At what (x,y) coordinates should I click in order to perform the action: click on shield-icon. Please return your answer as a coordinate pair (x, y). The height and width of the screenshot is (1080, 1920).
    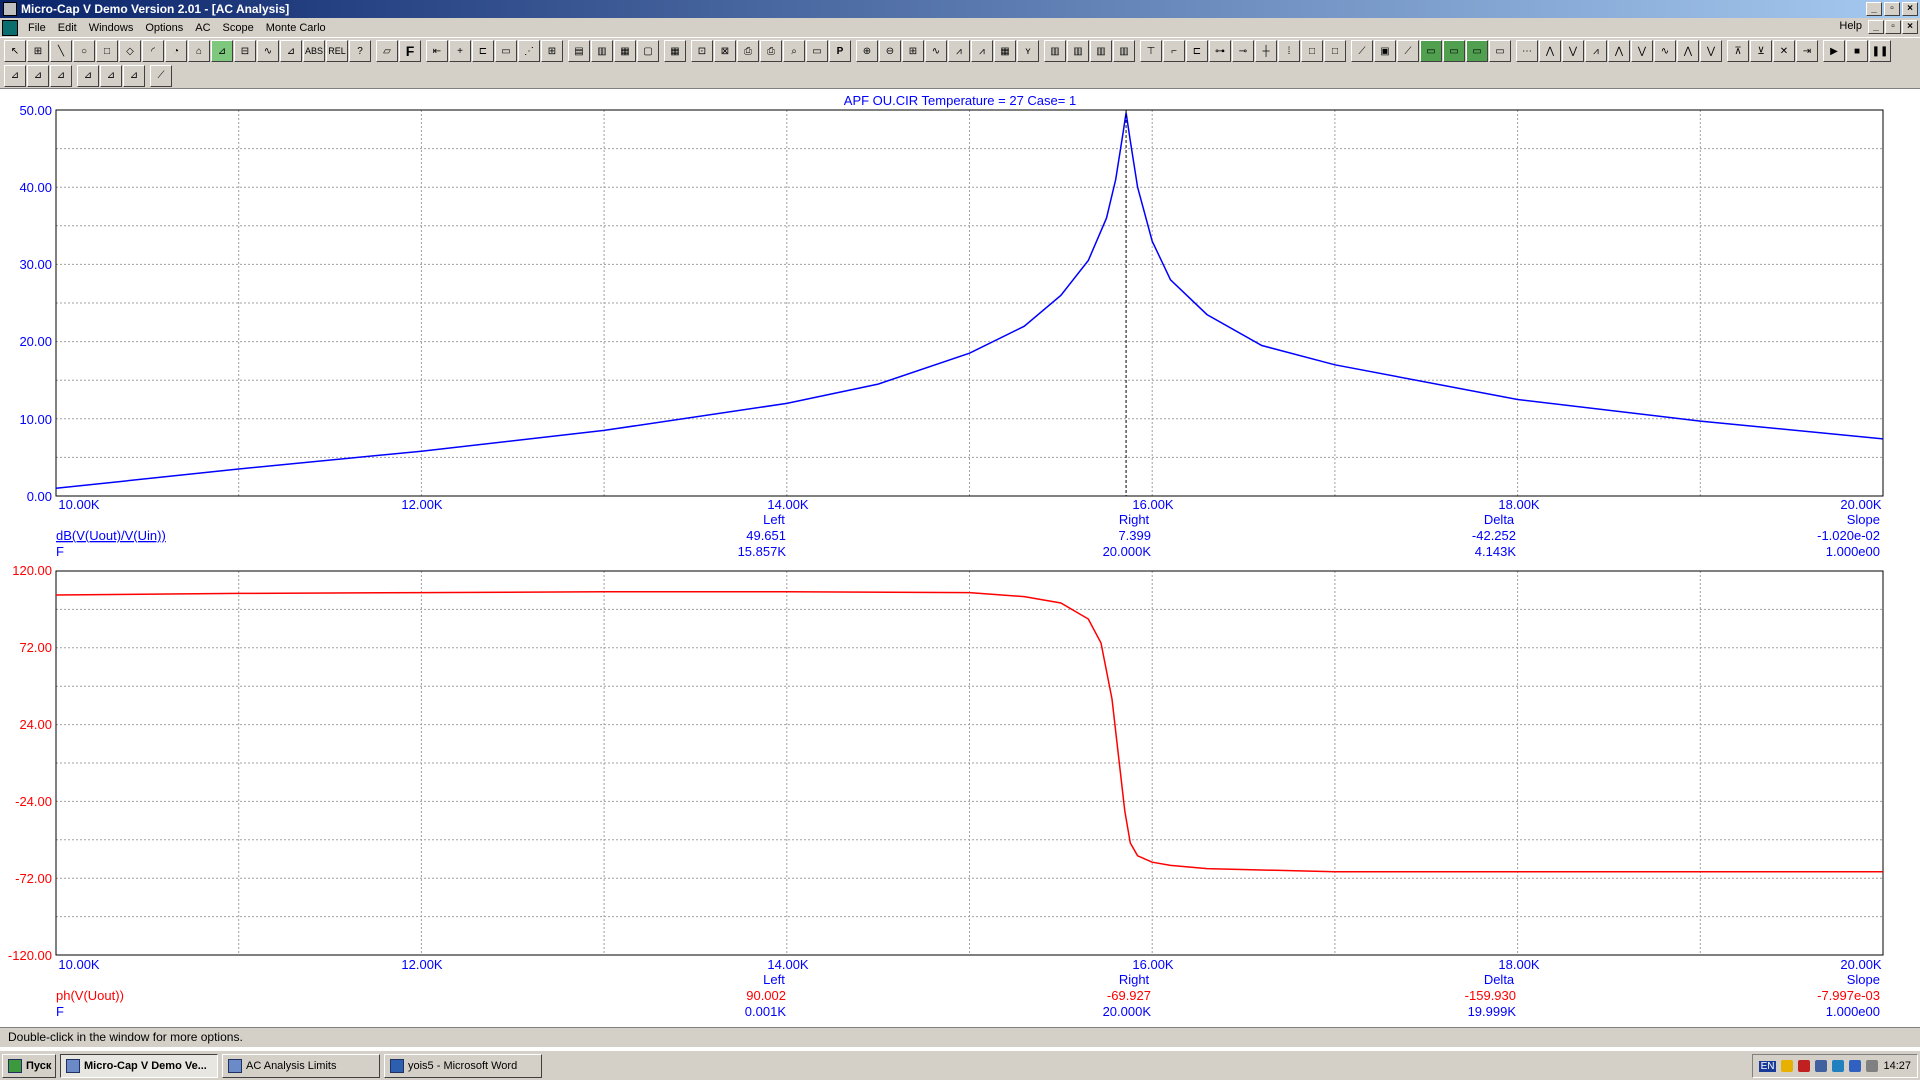
    Looking at the image, I should click on (1787, 1066).